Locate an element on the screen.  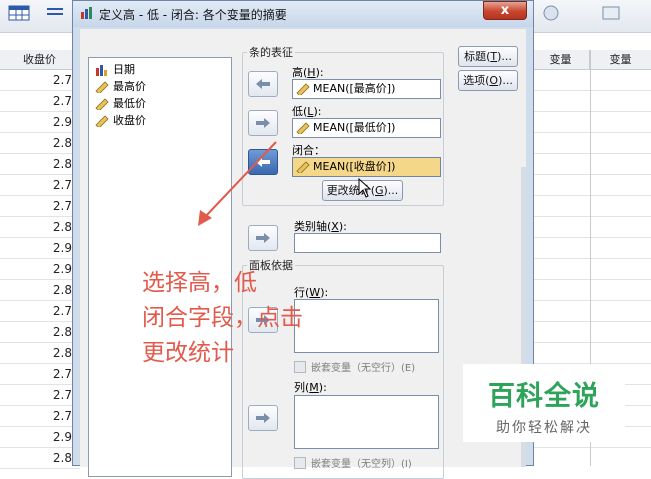
column-header-var-1: 变量 is located at coordinates (561, 60).